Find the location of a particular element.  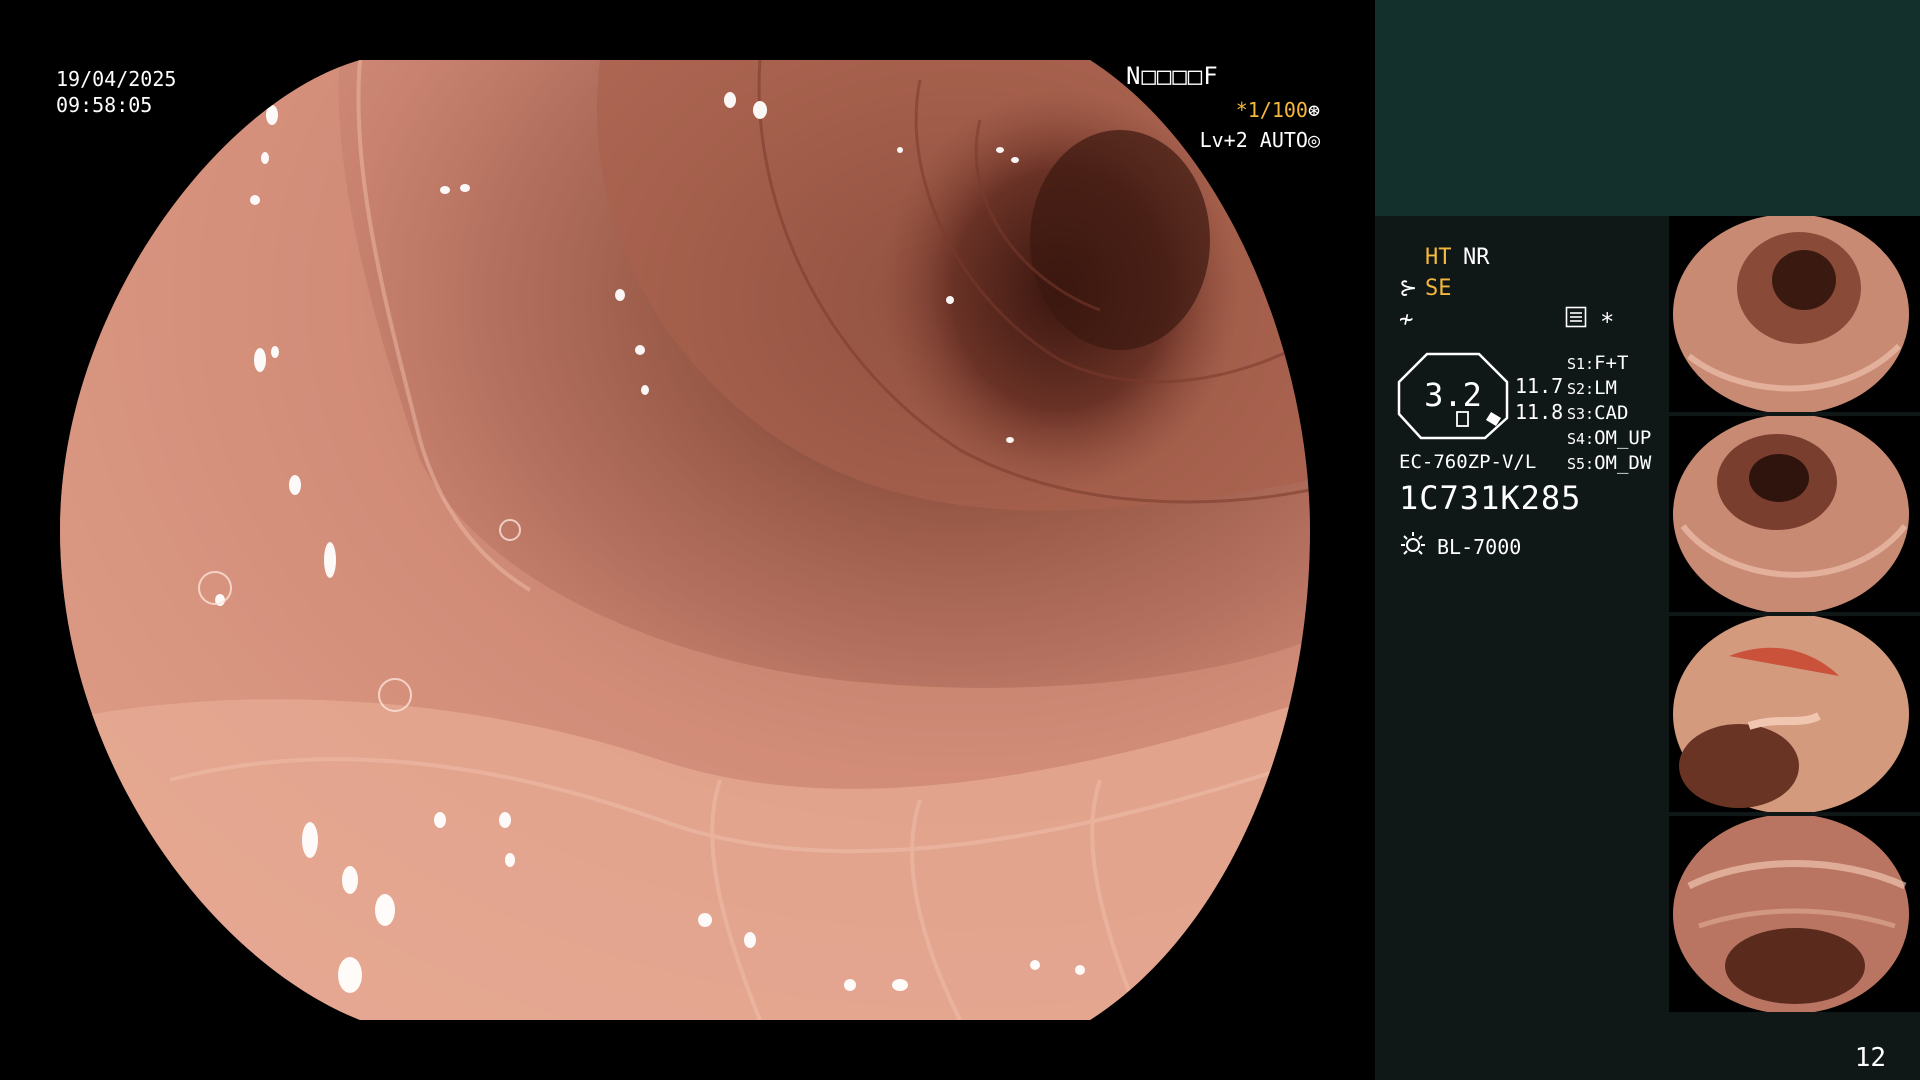

page-number: 12 is located at coordinates (1870, 1058).